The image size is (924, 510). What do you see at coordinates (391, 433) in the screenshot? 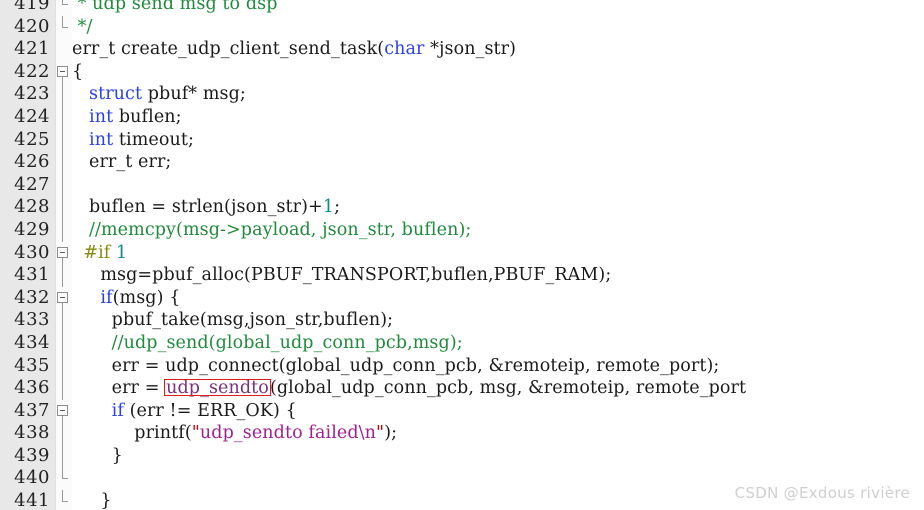
I see `token-plain: );` at bounding box center [391, 433].